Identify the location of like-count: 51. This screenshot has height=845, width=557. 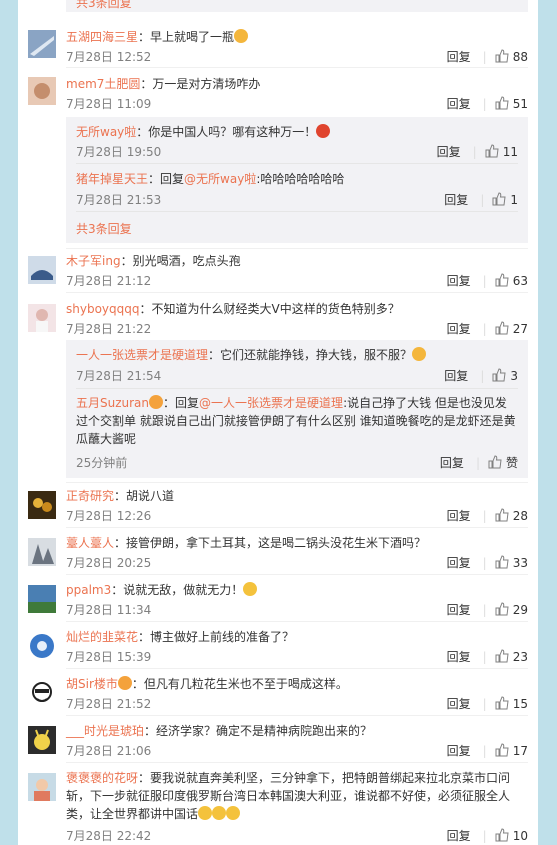
(520, 104).